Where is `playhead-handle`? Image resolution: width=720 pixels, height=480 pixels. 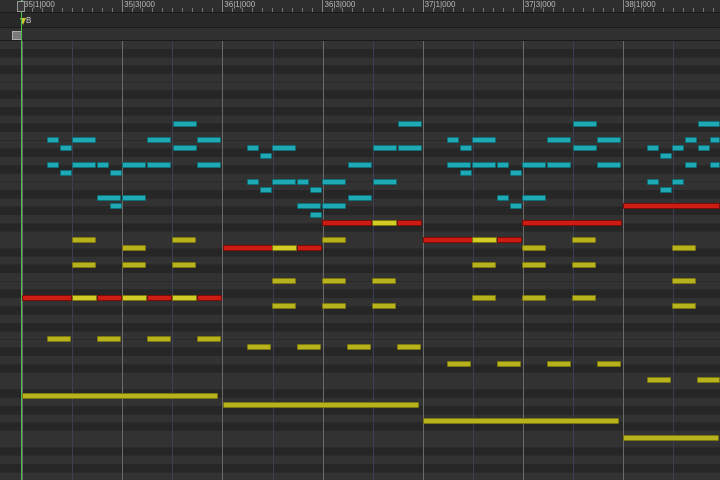 playhead-handle is located at coordinates (21, 6).